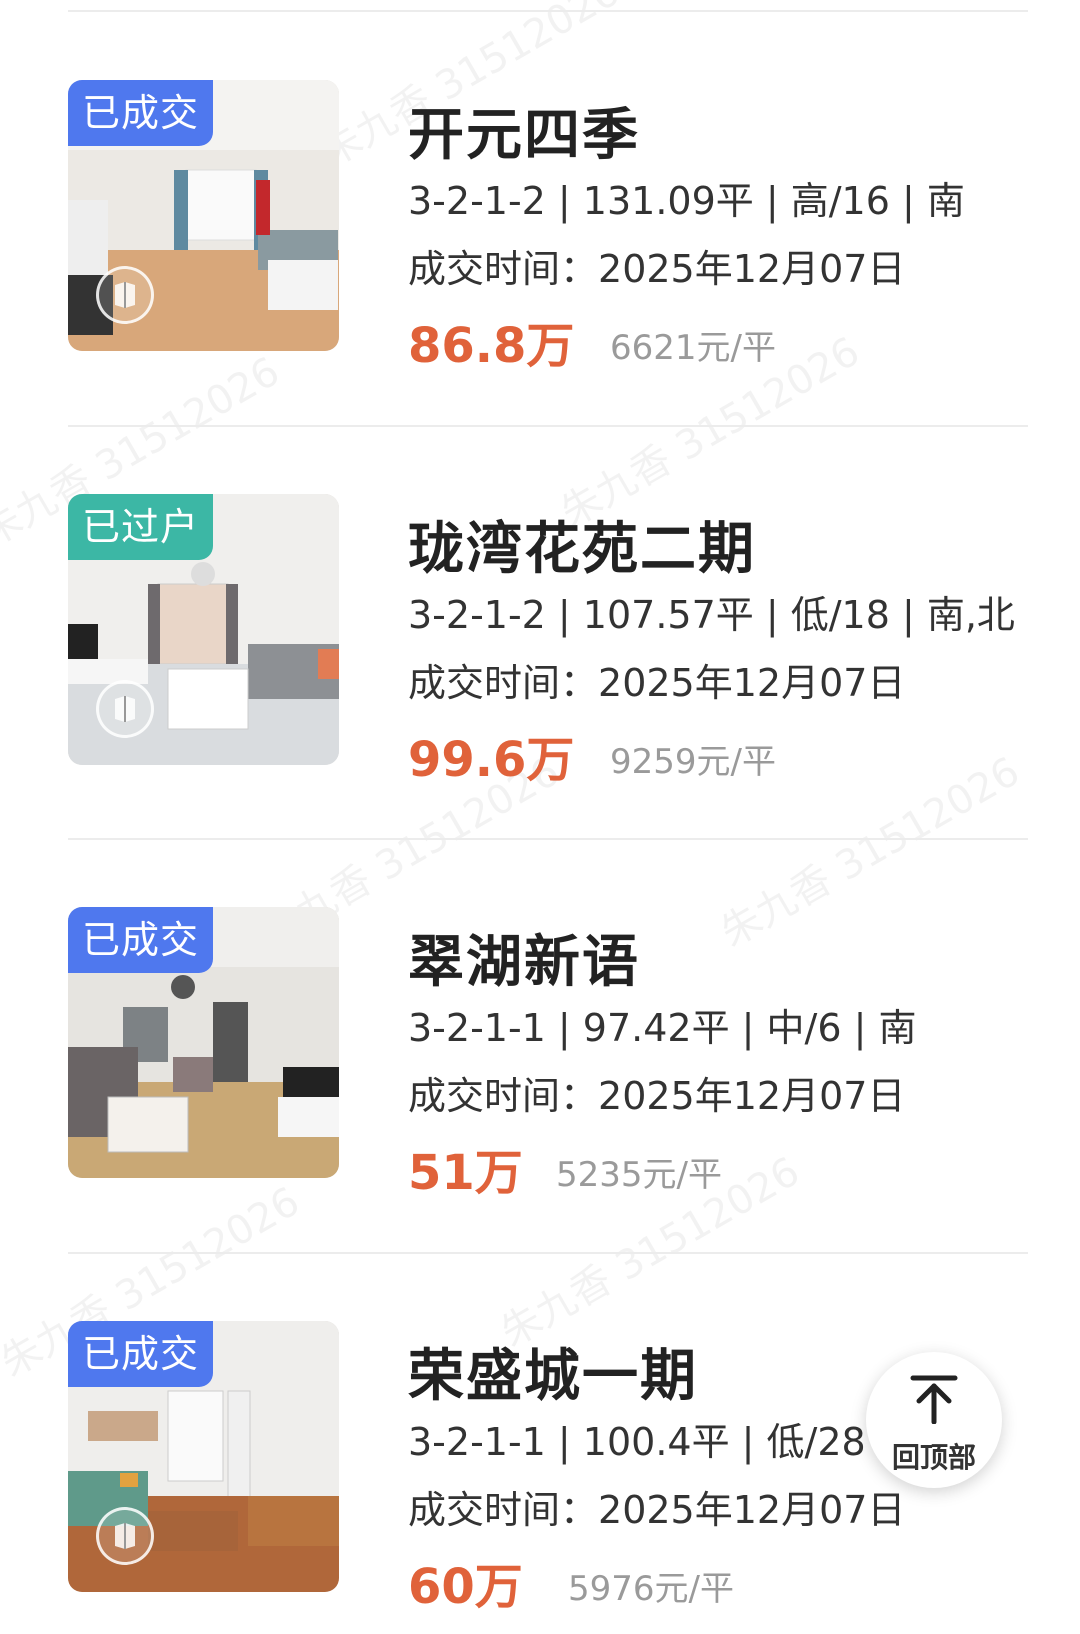  I want to click on listing-specs: 3-2-1-1 | 97.42平 | 中/6 | 南, so click(662, 1028).